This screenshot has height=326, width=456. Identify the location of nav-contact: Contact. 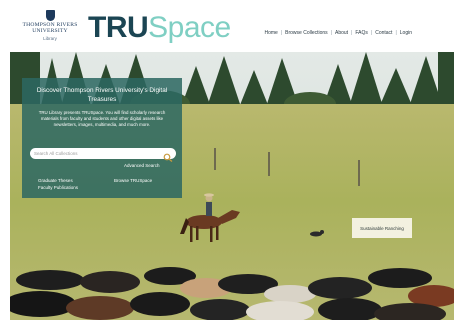
(383, 33).